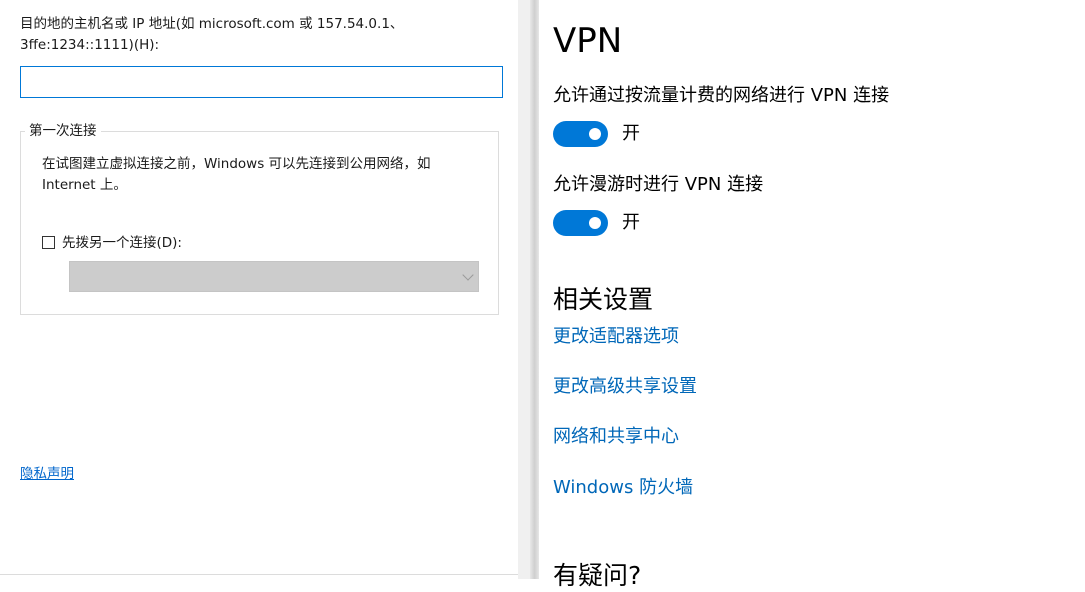 This screenshot has height=592, width=1085. Describe the element at coordinates (721, 95) in the screenshot. I see `metered-vpn-label: 允许通过按流量计费的网络进行 VPN 连接` at that location.